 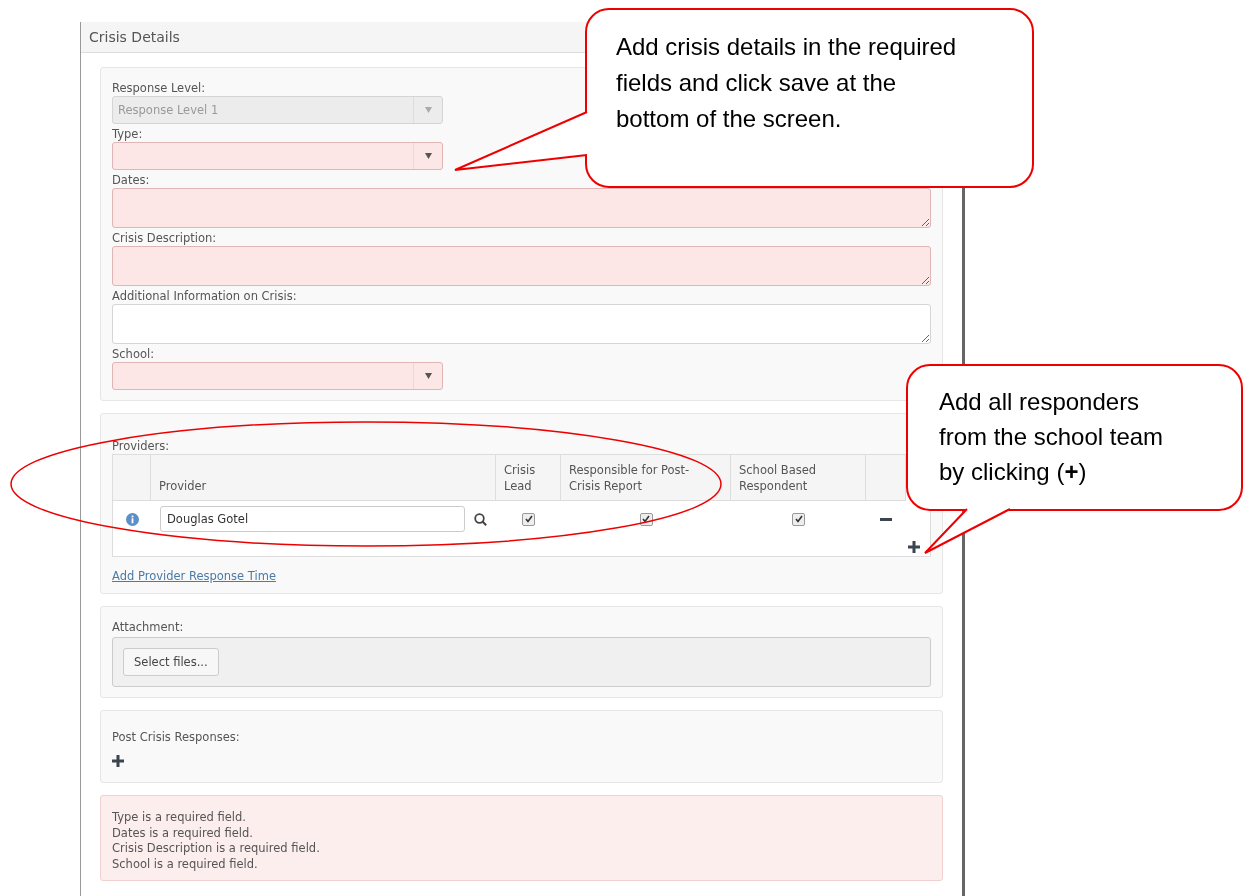 What do you see at coordinates (141, 446) in the screenshot?
I see `section-label: Providers:` at bounding box center [141, 446].